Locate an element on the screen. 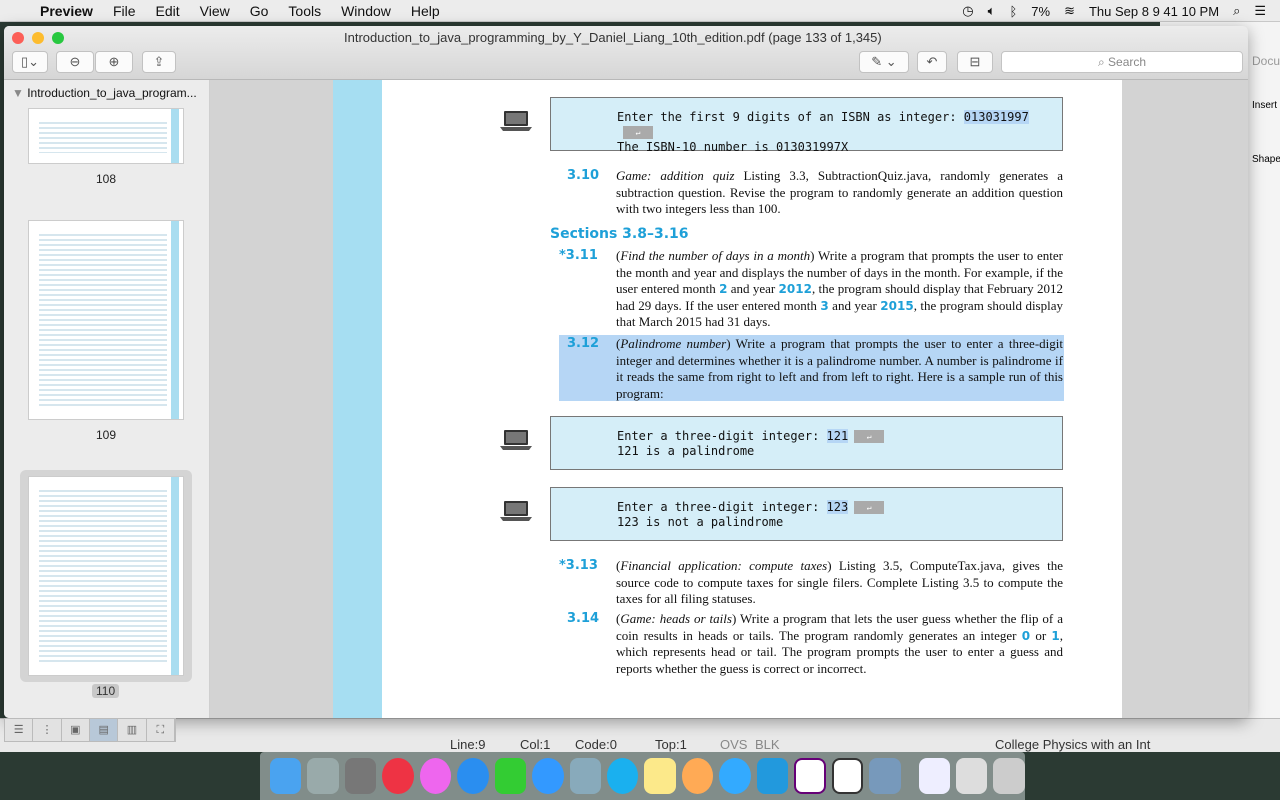 The height and width of the screenshot is (800, 1280). zoom-button is located at coordinates (58, 38).